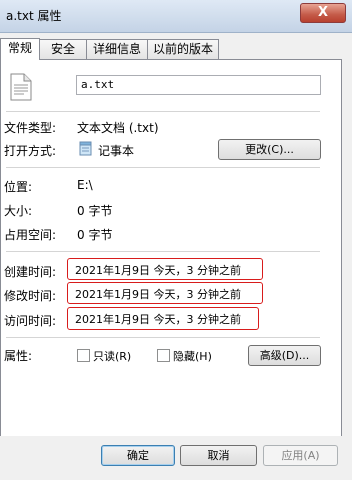 The image size is (352, 480). What do you see at coordinates (18, 211) in the screenshot?
I see `size-label: 大小:` at bounding box center [18, 211].